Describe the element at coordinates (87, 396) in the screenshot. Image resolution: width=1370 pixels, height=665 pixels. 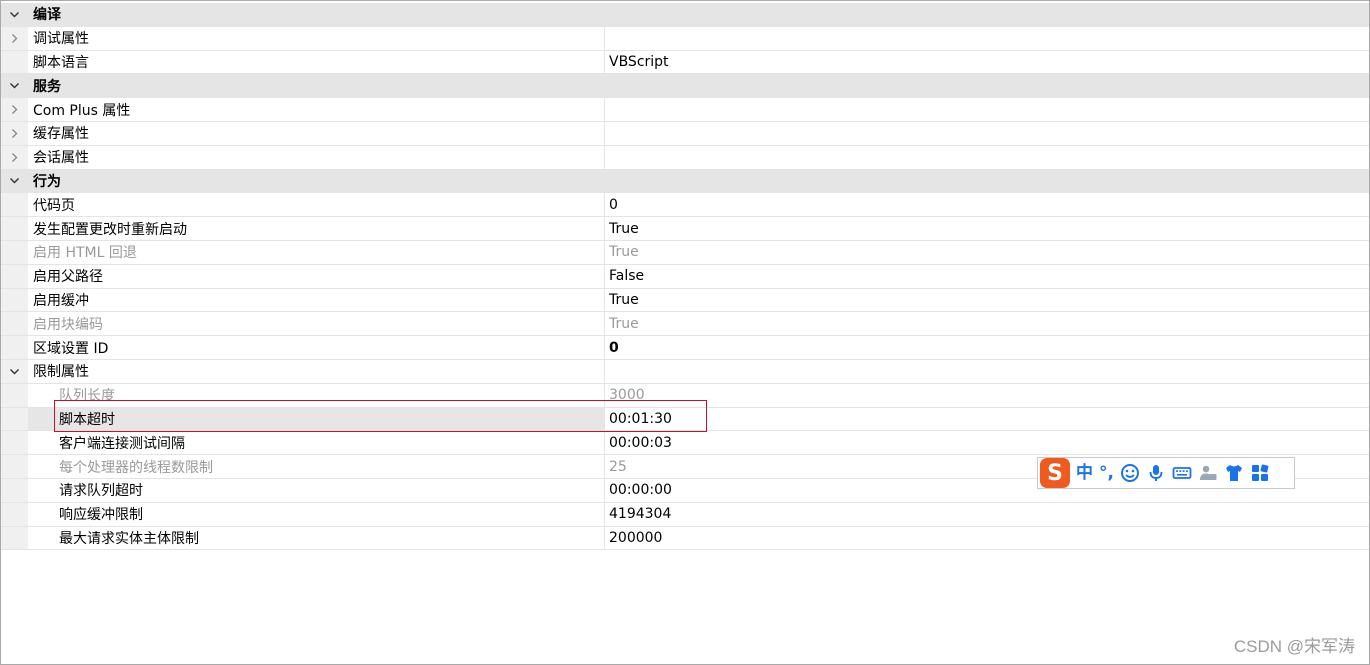
I see `property-name: 队列长度` at that location.